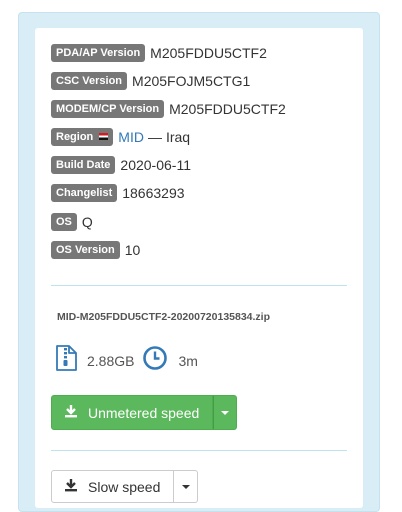 The height and width of the screenshot is (512, 402). What do you see at coordinates (75, 137) in the screenshot?
I see `region-label-text: Region` at bounding box center [75, 137].